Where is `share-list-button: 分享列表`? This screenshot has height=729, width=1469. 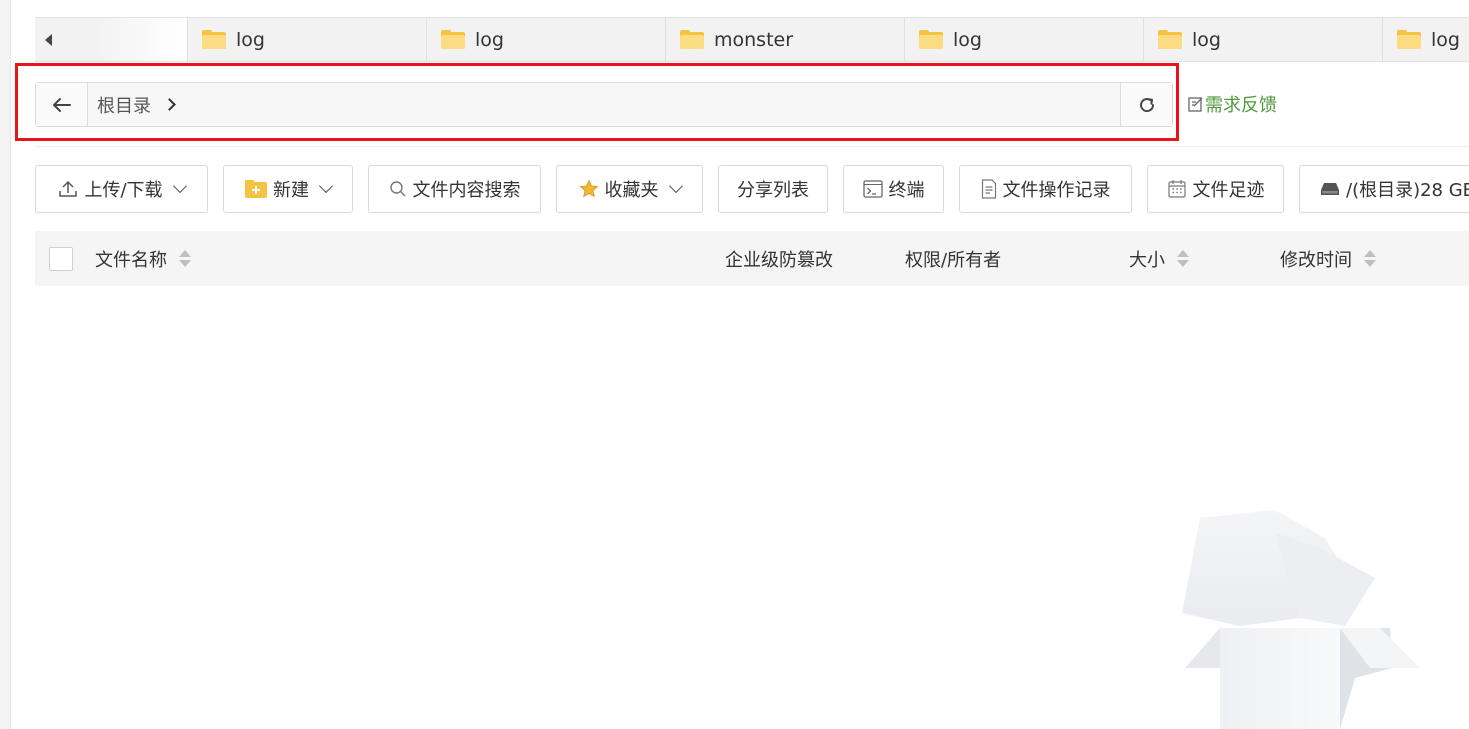 share-list-button: 分享列表 is located at coordinates (773, 189).